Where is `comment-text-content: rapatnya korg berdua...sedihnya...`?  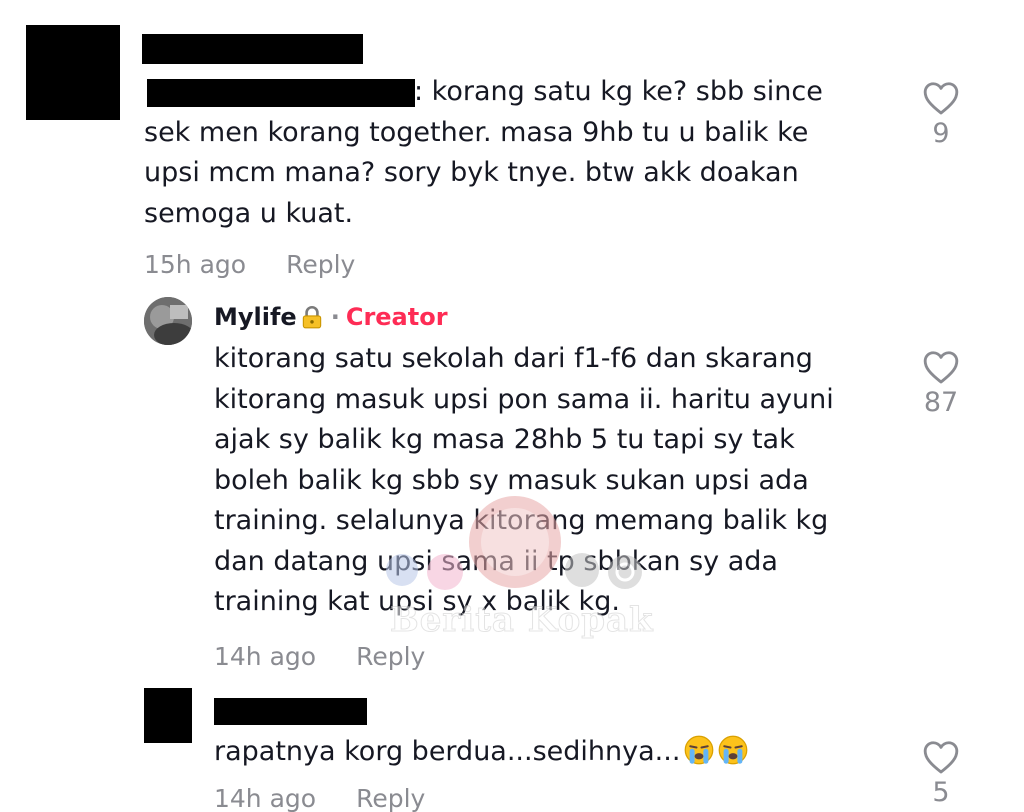 comment-text-content: rapatnya korg berdua...sedihnya... is located at coordinates (447, 751).